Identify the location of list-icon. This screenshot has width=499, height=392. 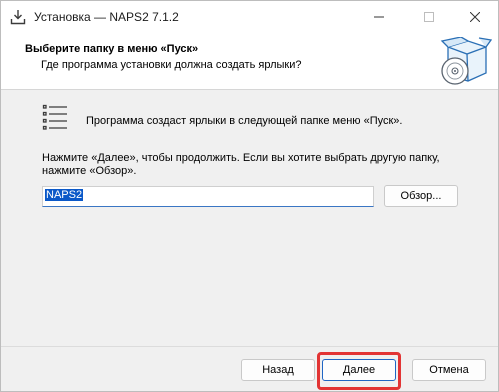
(55, 119).